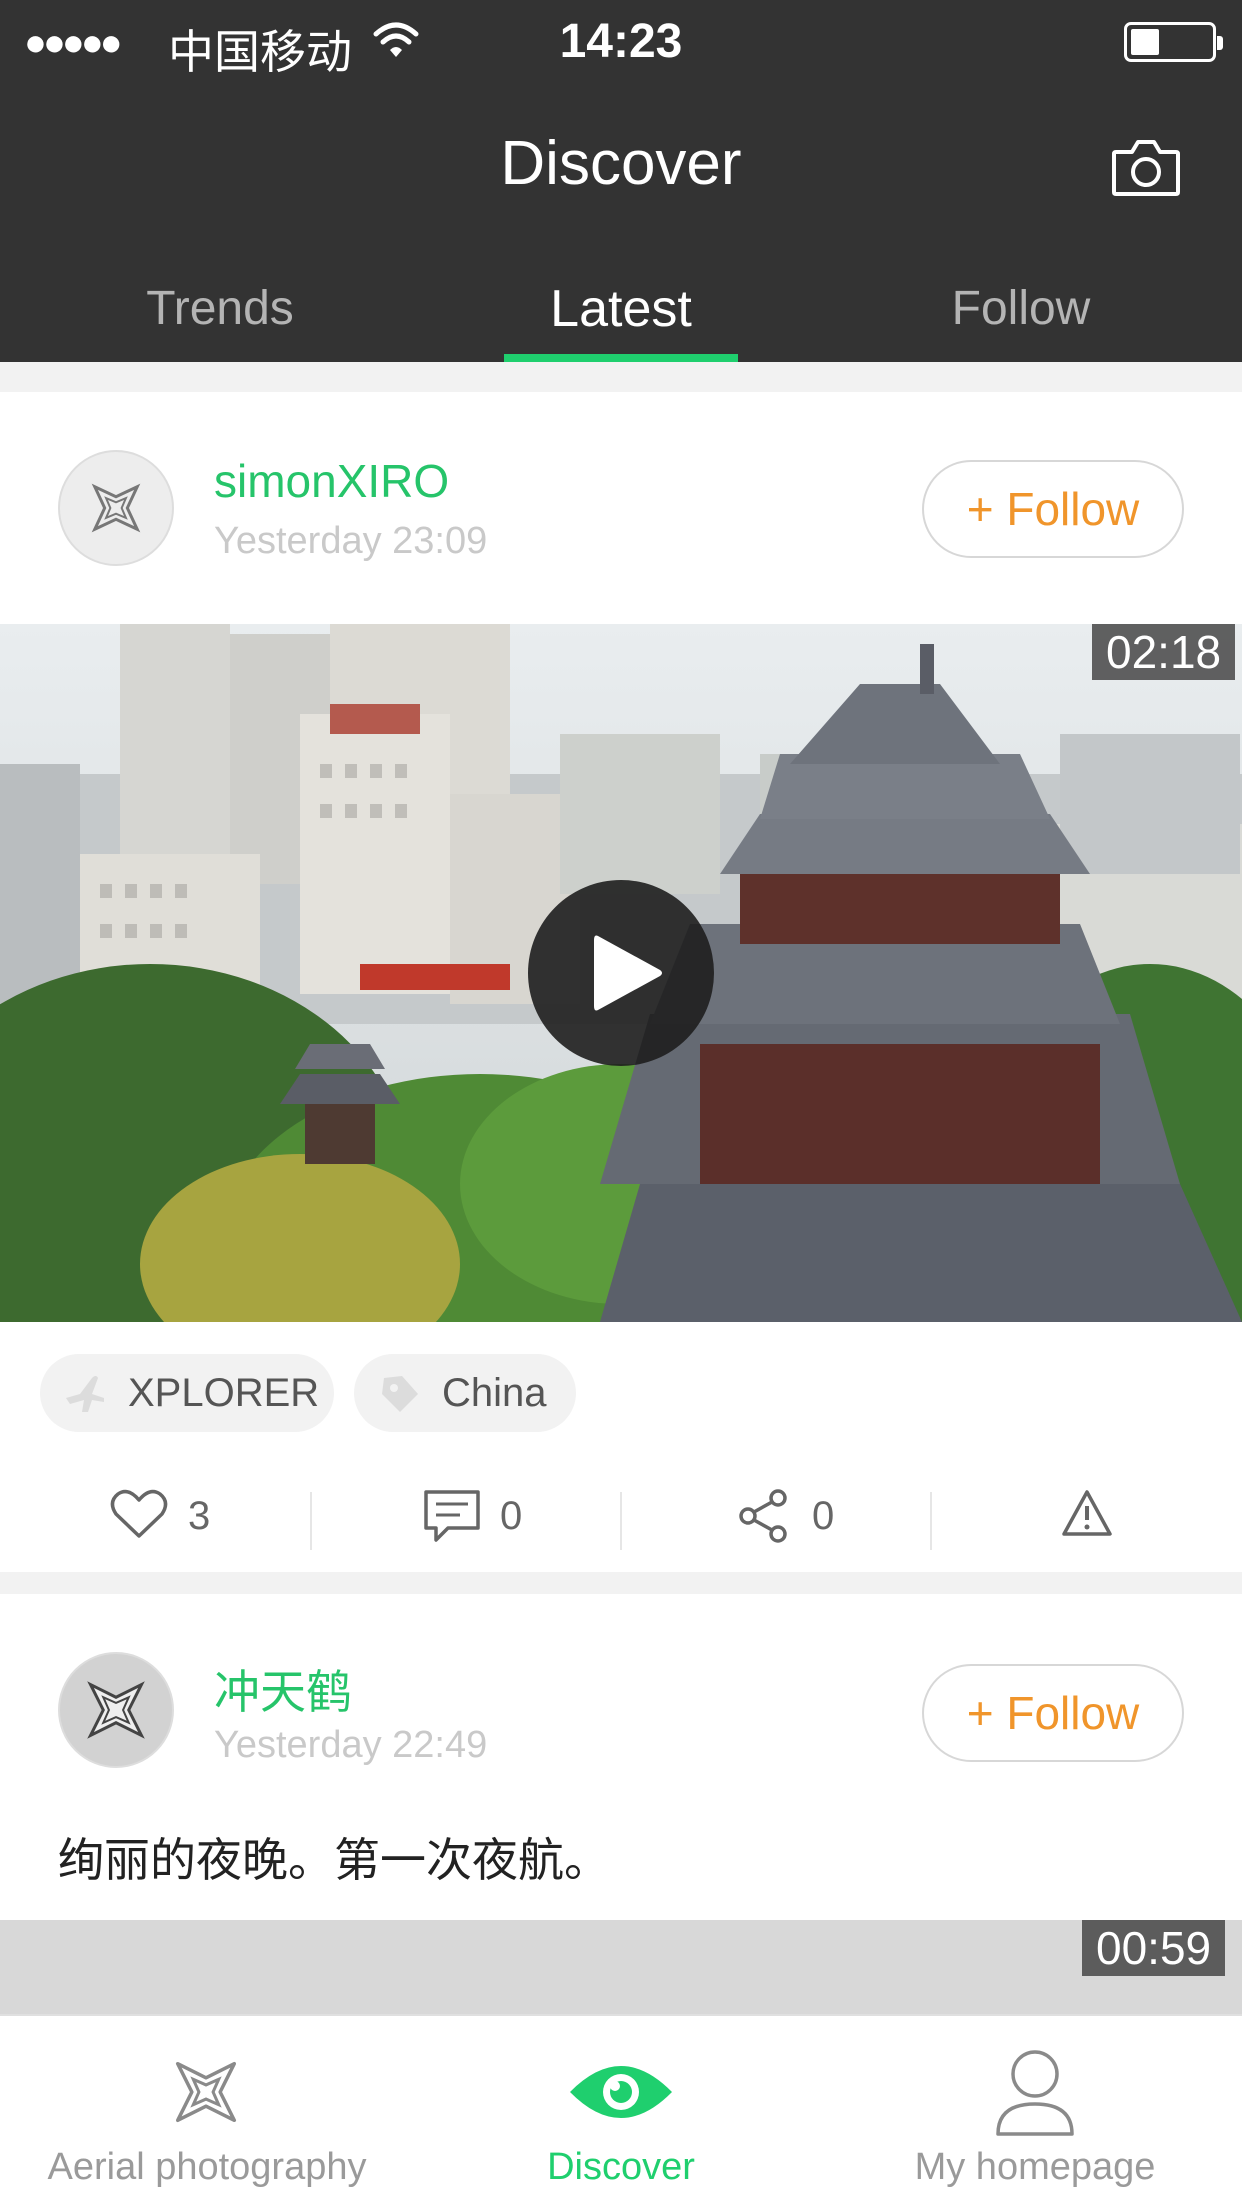  I want to click on share-icon, so click(763, 1516).